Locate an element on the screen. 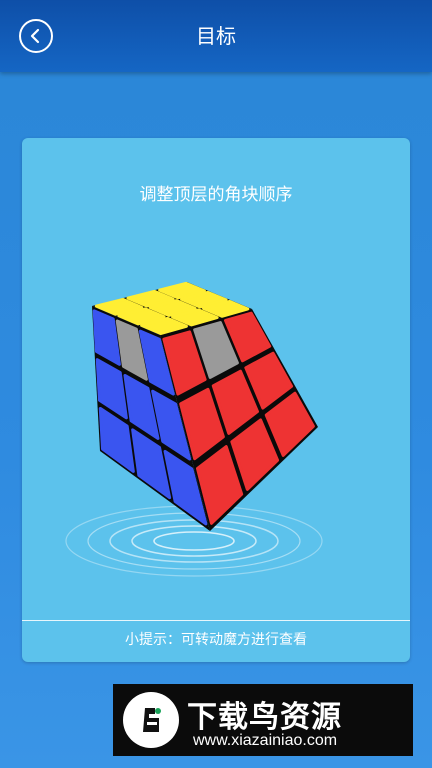 The image size is (432, 768). bird-icon is located at coordinates (152, 720).